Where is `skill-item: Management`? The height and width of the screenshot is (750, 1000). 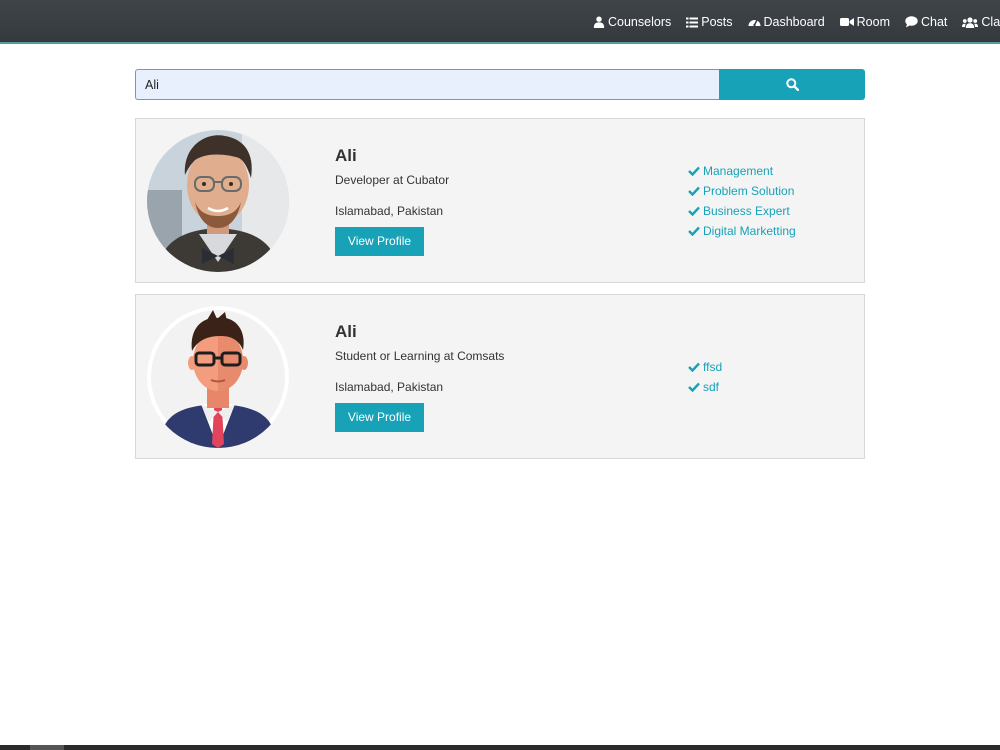 skill-item: Management is located at coordinates (742, 171).